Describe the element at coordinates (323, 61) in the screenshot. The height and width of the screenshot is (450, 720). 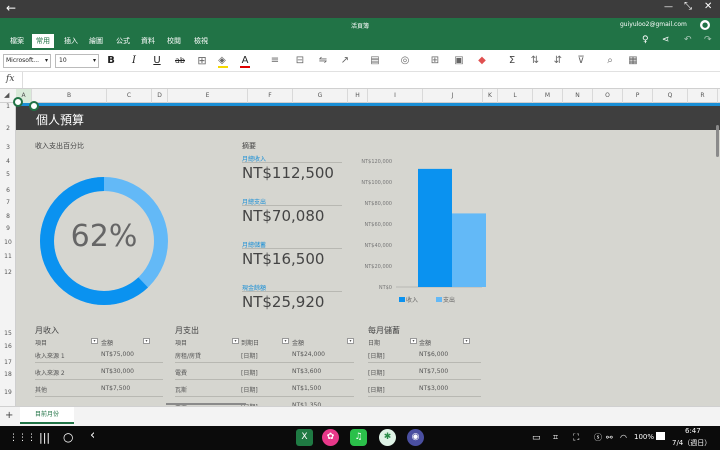
I see `merge-icon: ⇋` at that location.